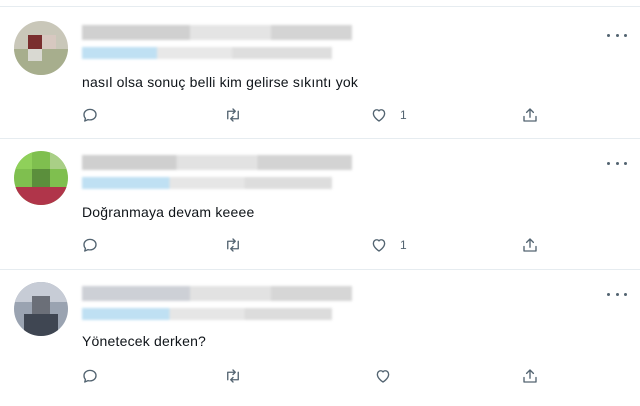  I want to click on reply-text: Doğranmaya devam keeee, so click(168, 212).